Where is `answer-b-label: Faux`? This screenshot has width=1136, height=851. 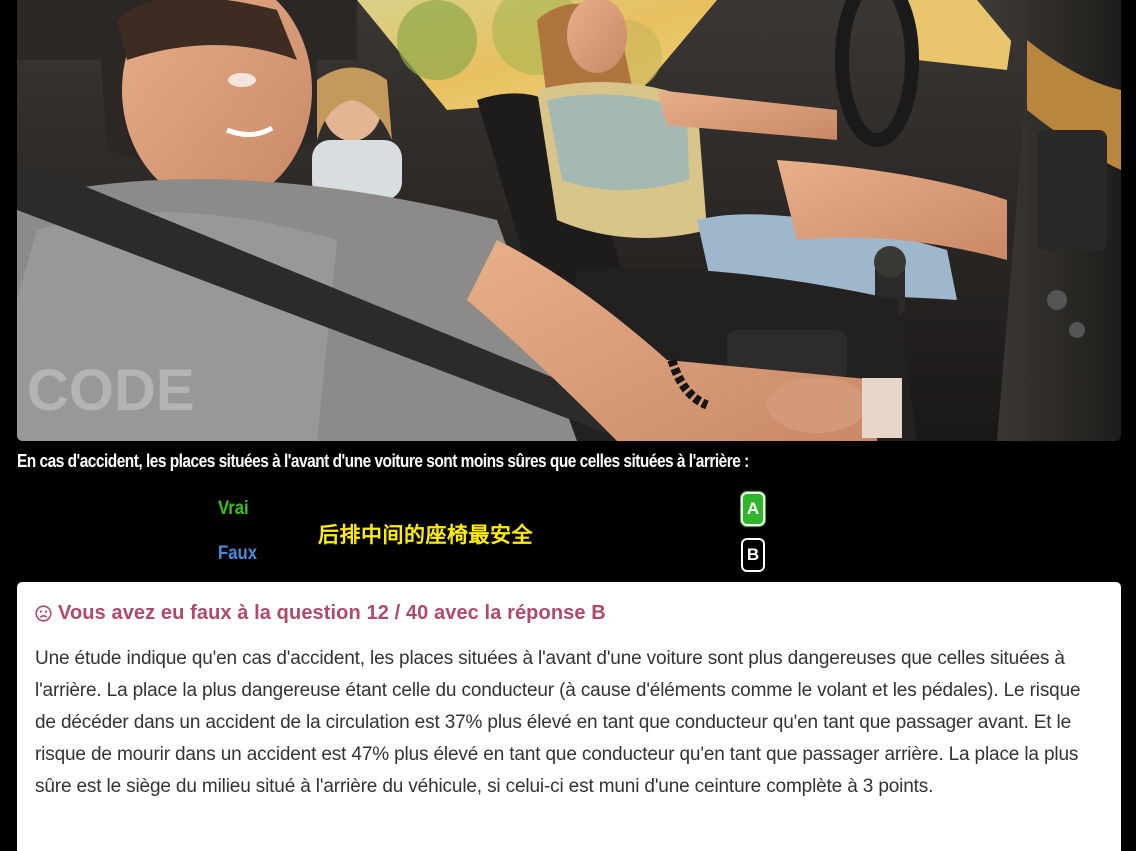 answer-b-label: Faux is located at coordinates (237, 554).